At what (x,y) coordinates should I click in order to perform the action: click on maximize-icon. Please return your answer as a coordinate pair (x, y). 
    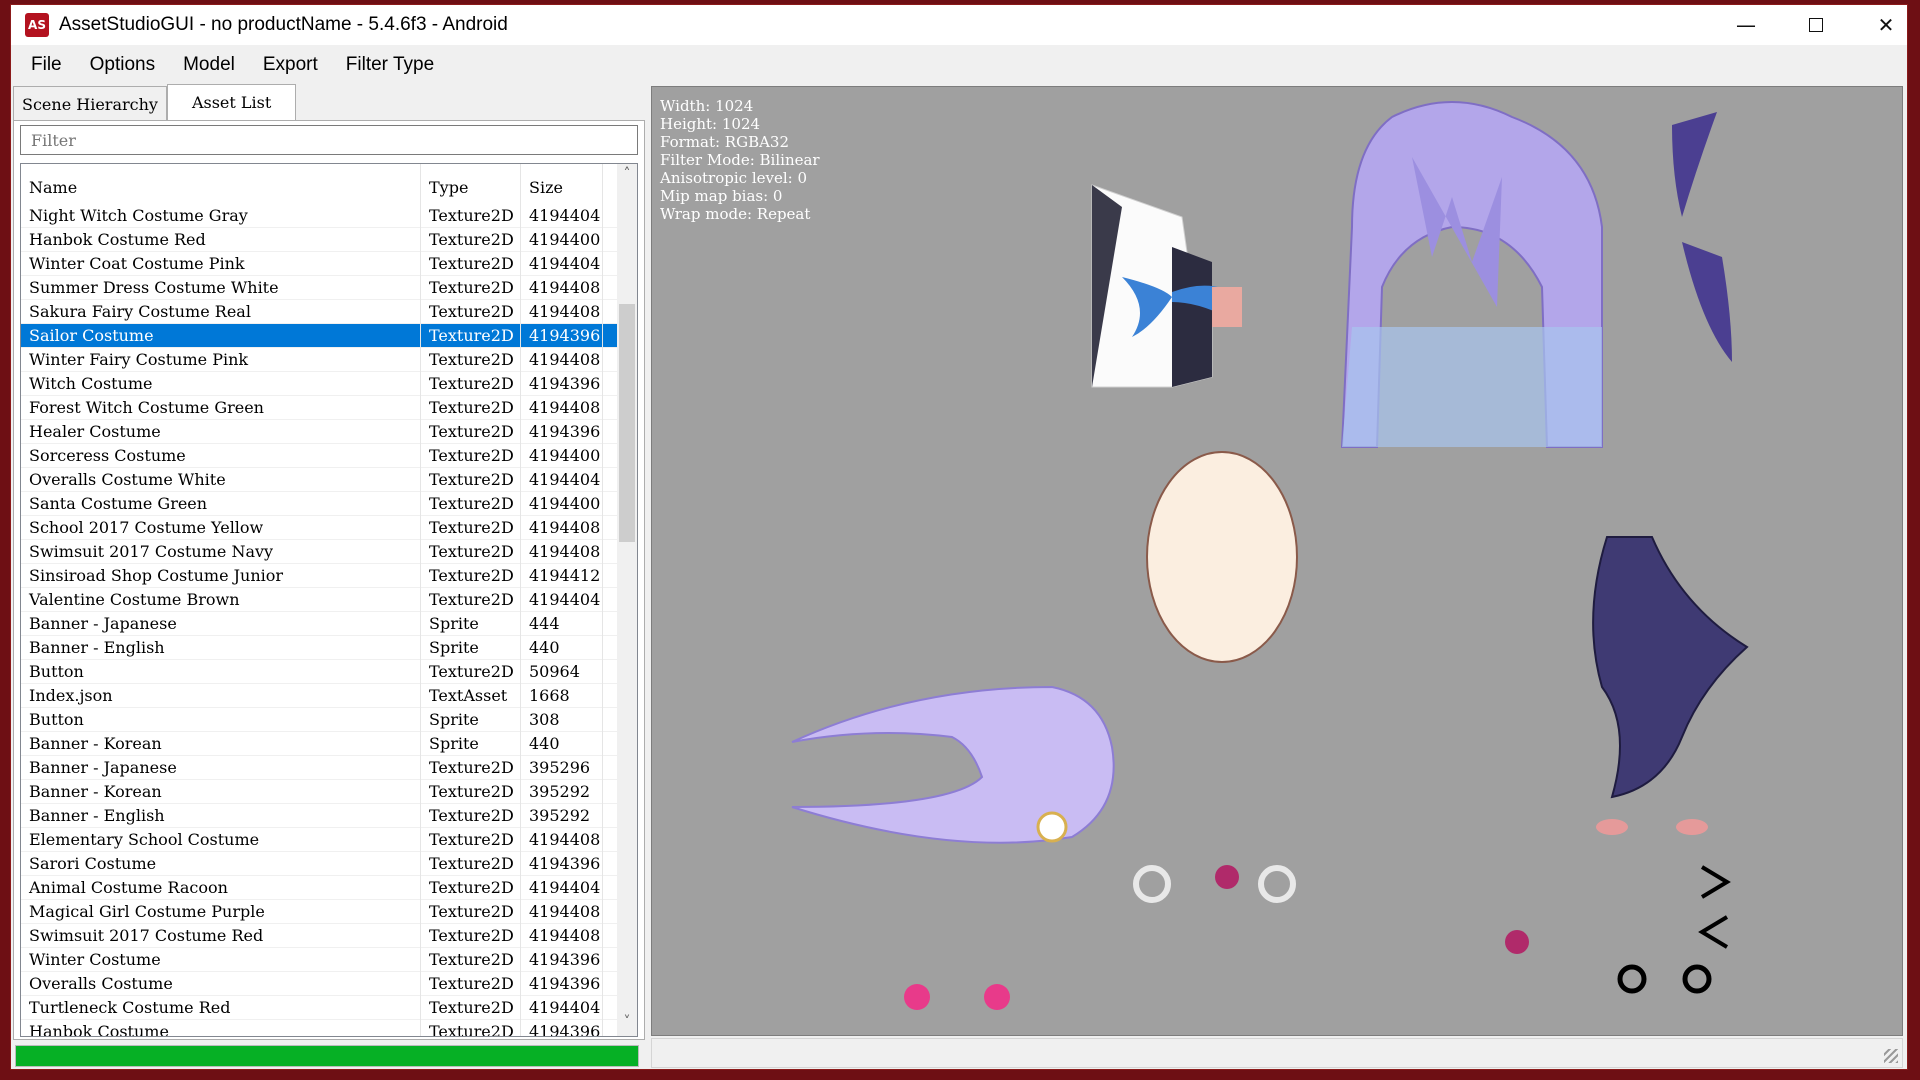
    Looking at the image, I should click on (1816, 25).